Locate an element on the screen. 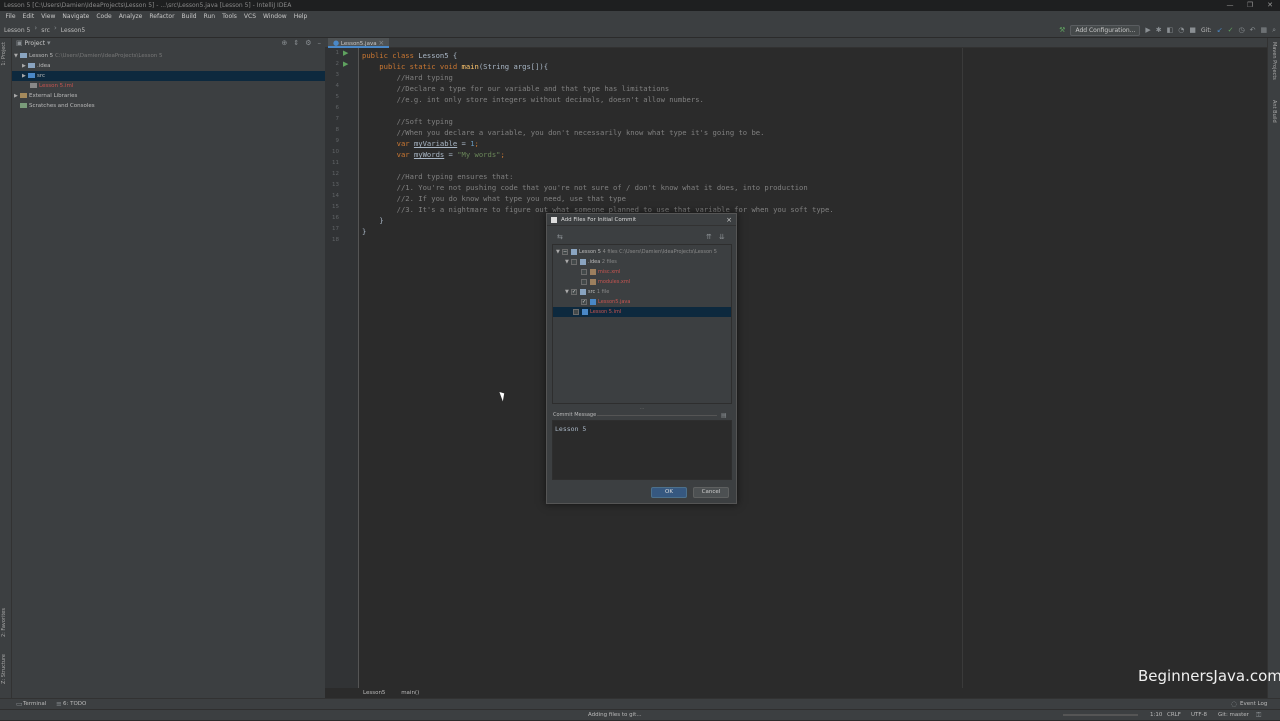  project-tool-tab: 1: Project is located at coordinates (4, 54).